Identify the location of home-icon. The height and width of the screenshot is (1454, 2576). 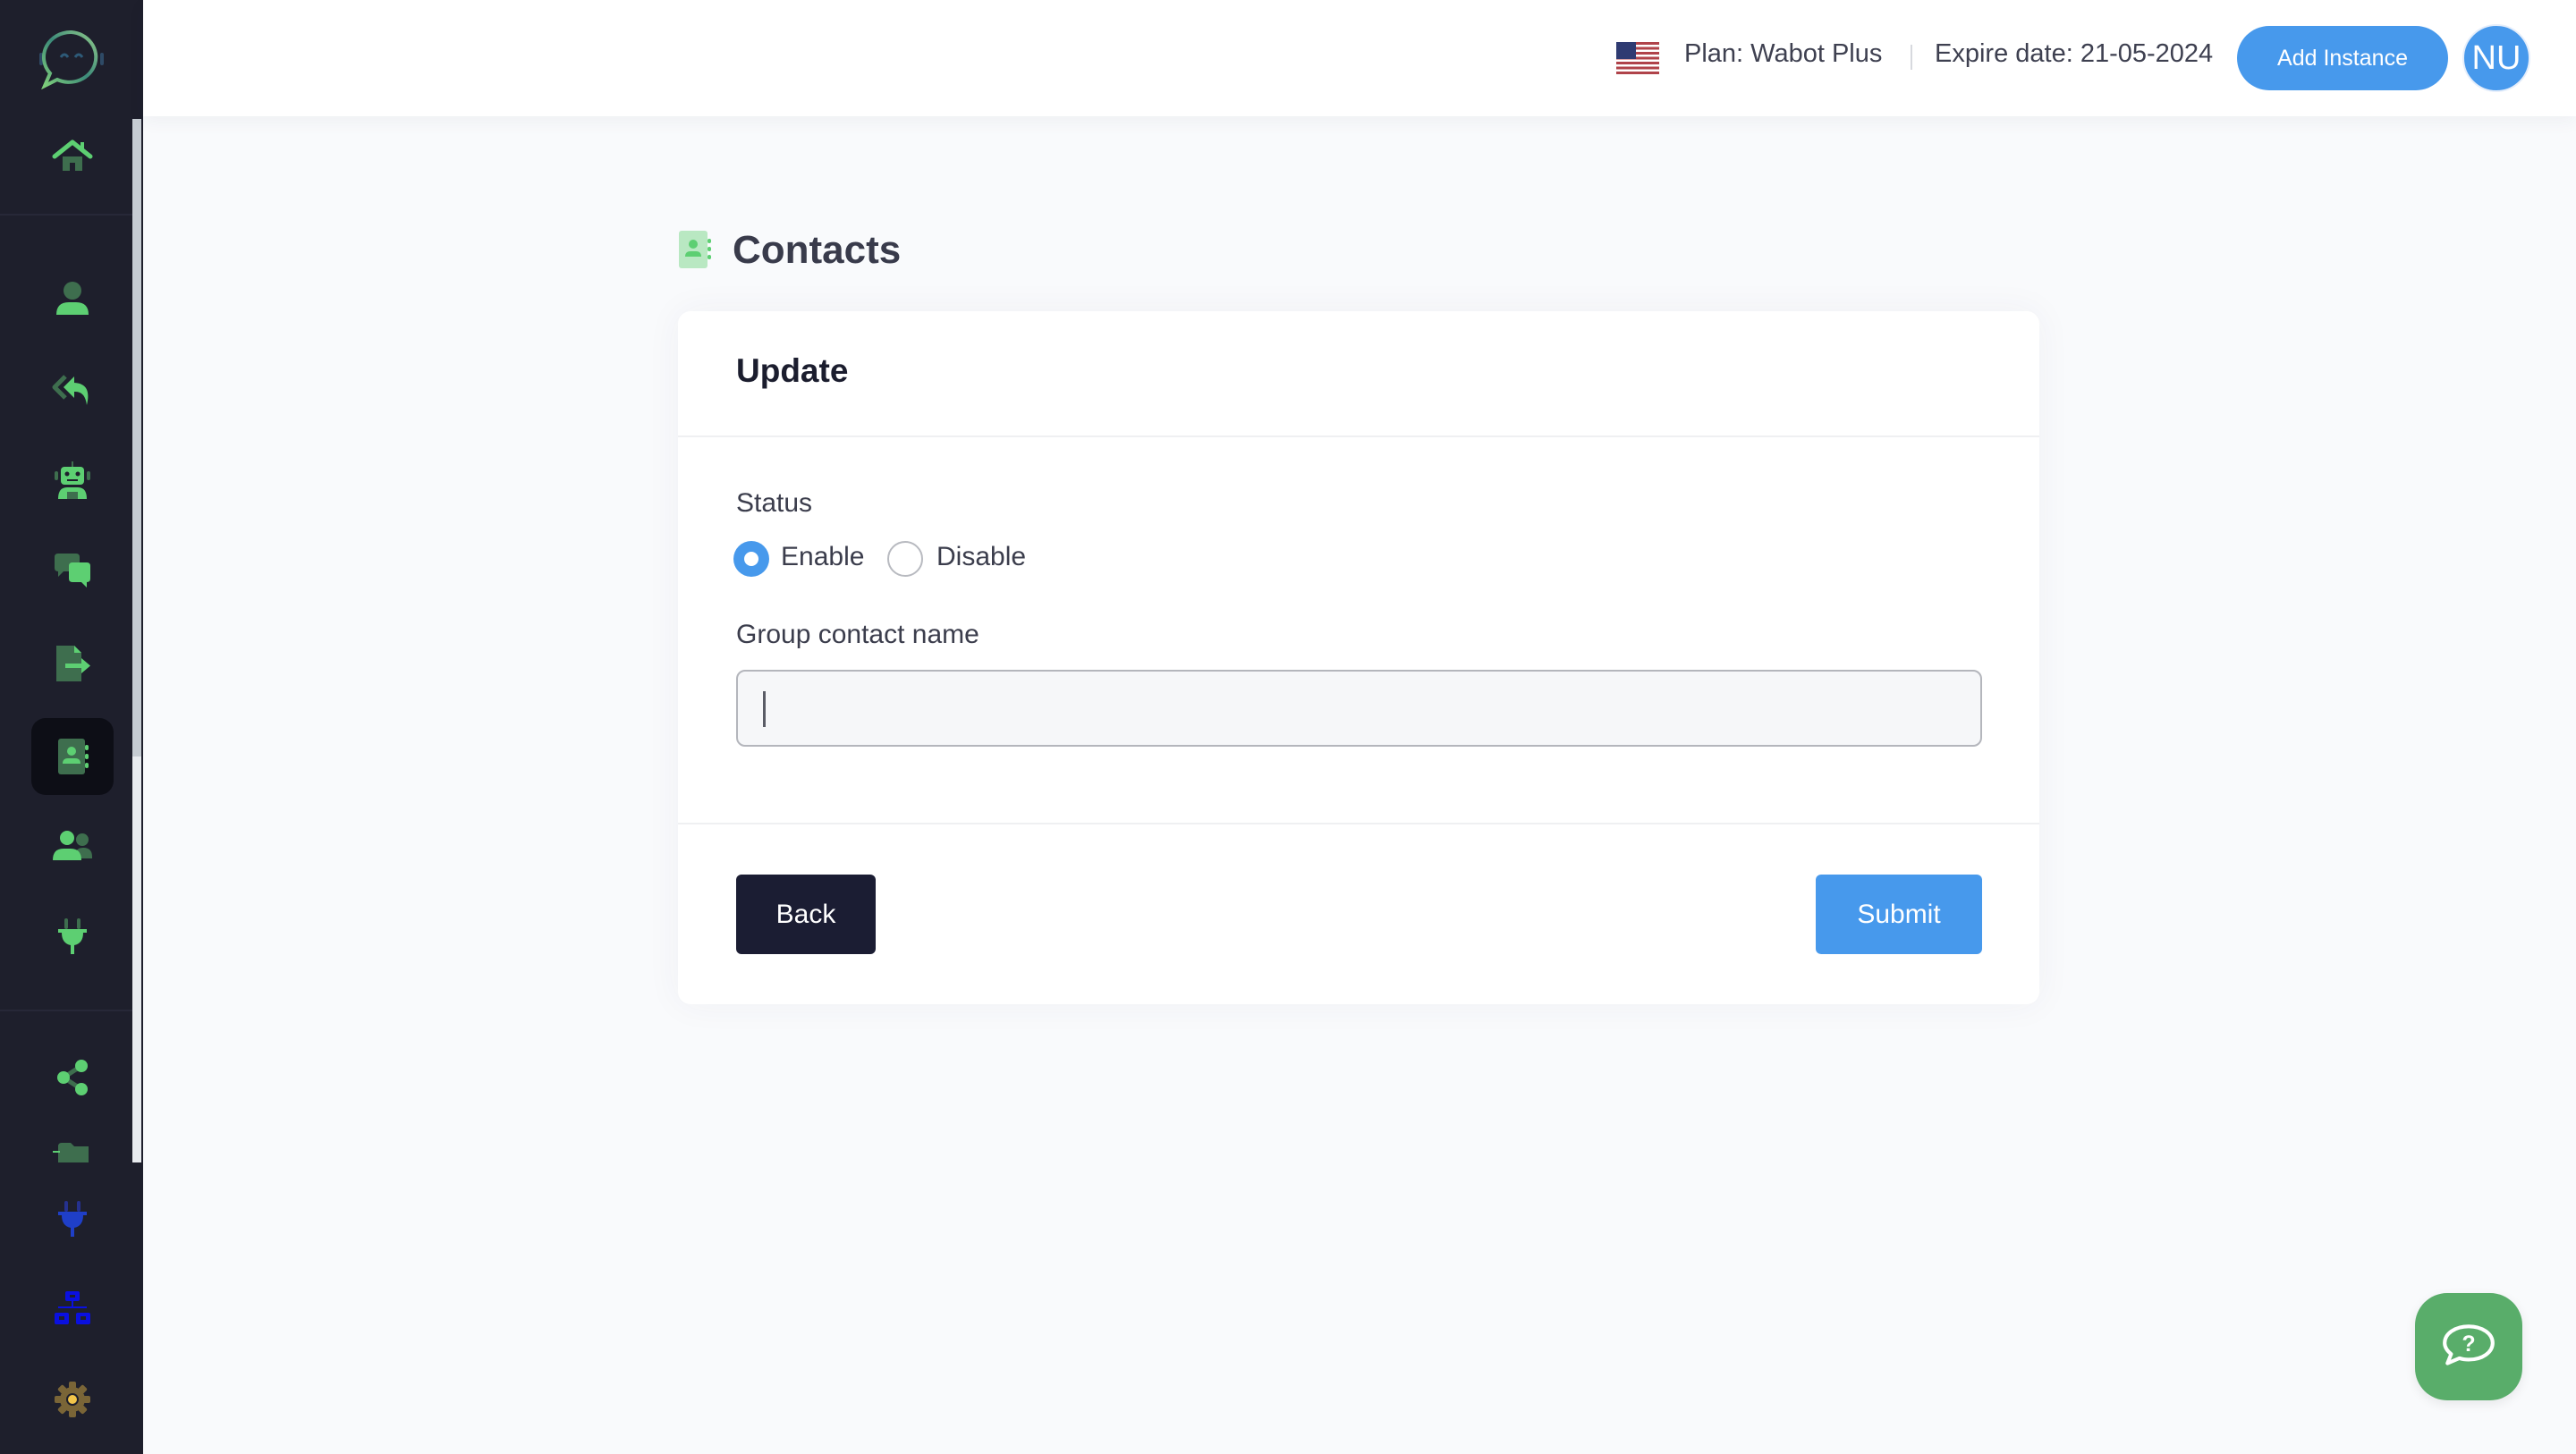
(72, 155).